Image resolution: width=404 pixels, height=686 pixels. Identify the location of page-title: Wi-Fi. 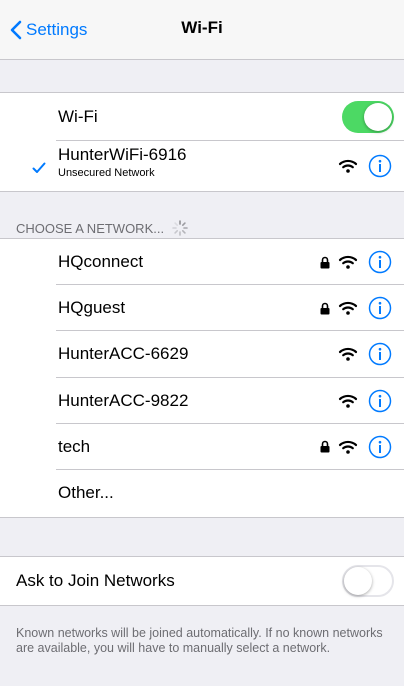
(202, 27).